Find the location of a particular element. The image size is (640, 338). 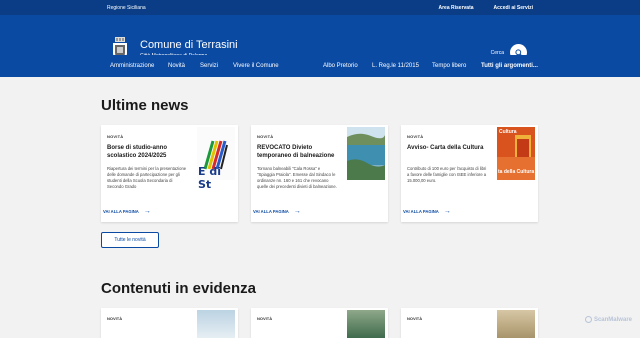

watermark: ScanMalware is located at coordinates (608, 319).